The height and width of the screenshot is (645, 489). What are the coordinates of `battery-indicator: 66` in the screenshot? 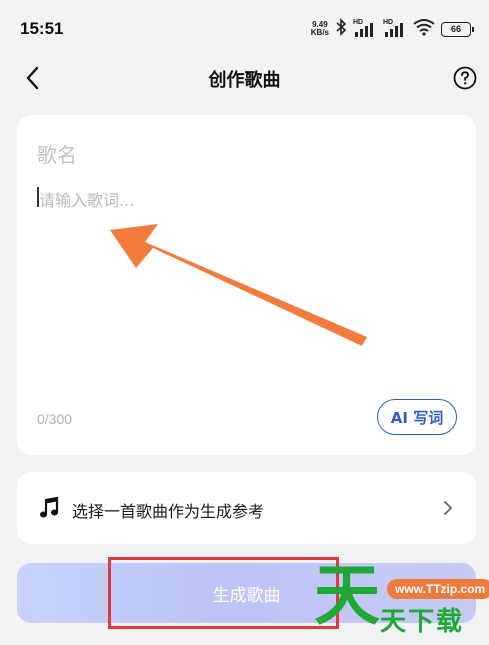 It's located at (457, 29).